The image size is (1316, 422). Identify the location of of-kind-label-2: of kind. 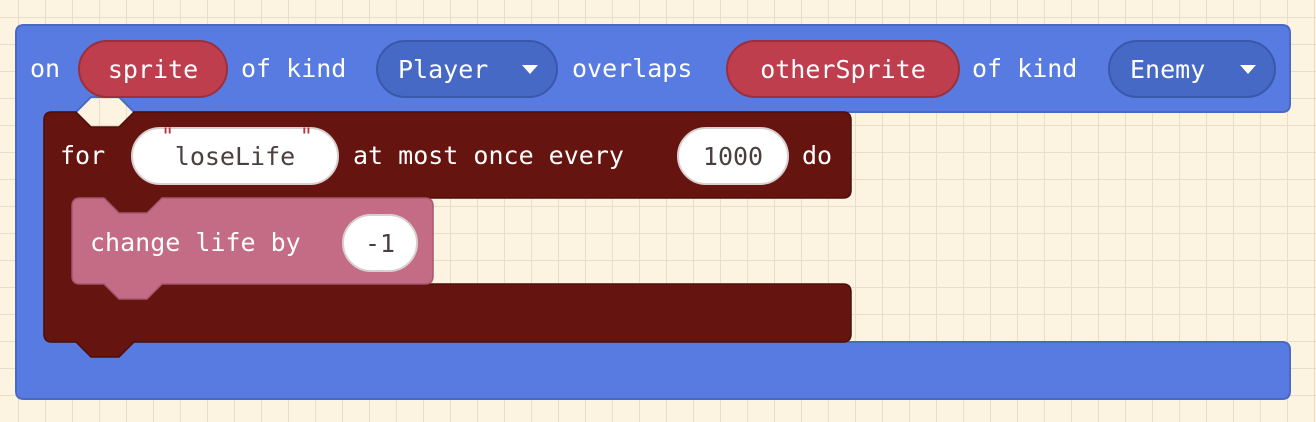
(1025, 68).